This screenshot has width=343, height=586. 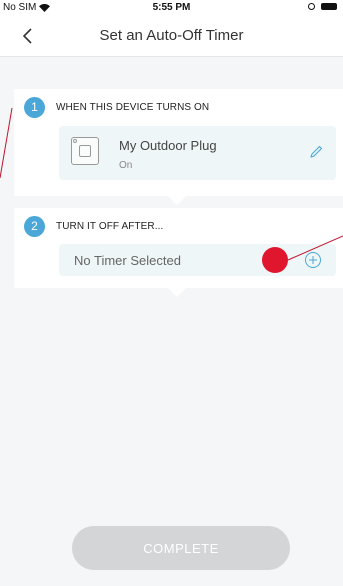 What do you see at coordinates (275, 260) in the screenshot?
I see `tap-indicator-marker` at bounding box center [275, 260].